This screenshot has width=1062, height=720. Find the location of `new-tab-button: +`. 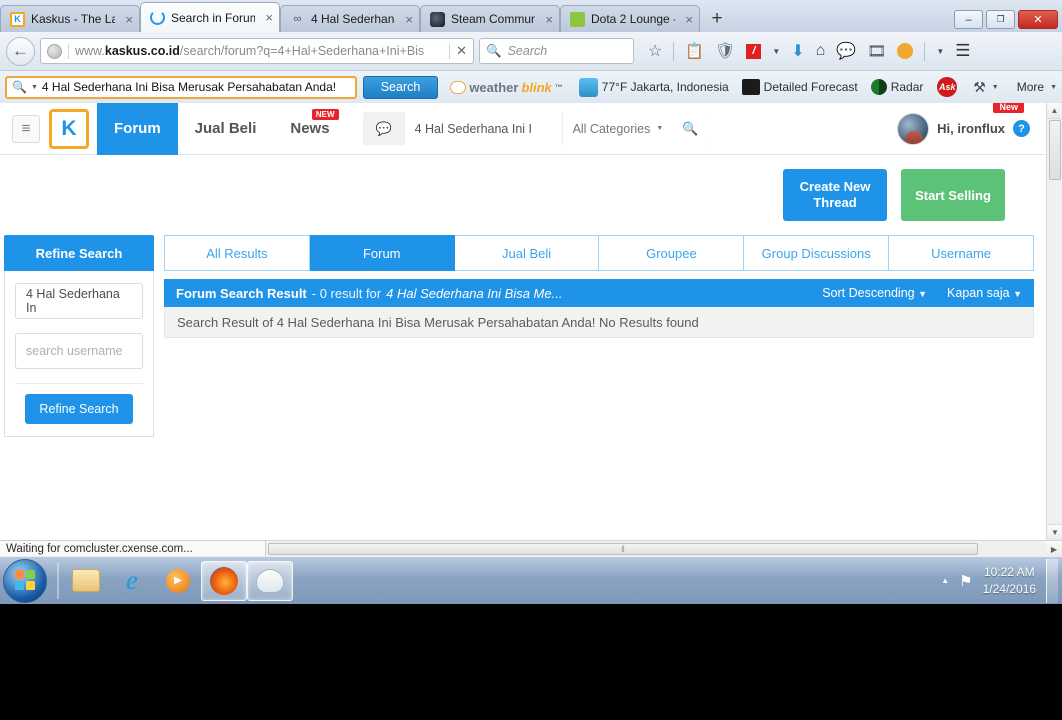

new-tab-button: + is located at coordinates (717, 18).